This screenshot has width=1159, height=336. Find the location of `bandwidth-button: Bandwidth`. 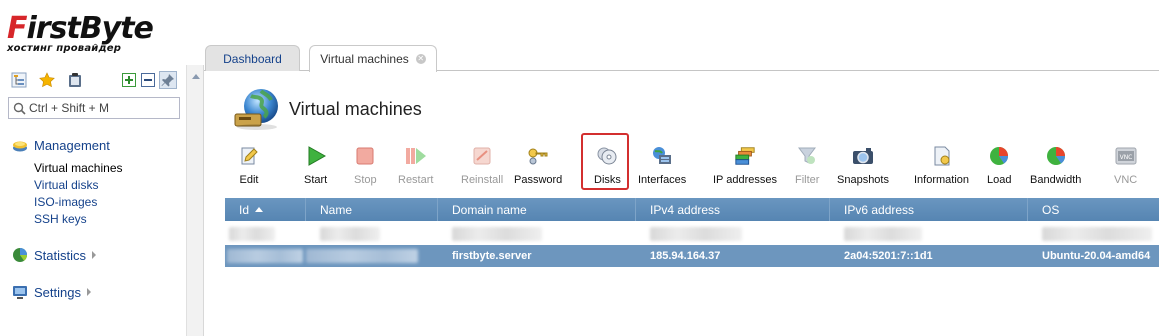

bandwidth-button: Bandwidth is located at coordinates (1055, 166).